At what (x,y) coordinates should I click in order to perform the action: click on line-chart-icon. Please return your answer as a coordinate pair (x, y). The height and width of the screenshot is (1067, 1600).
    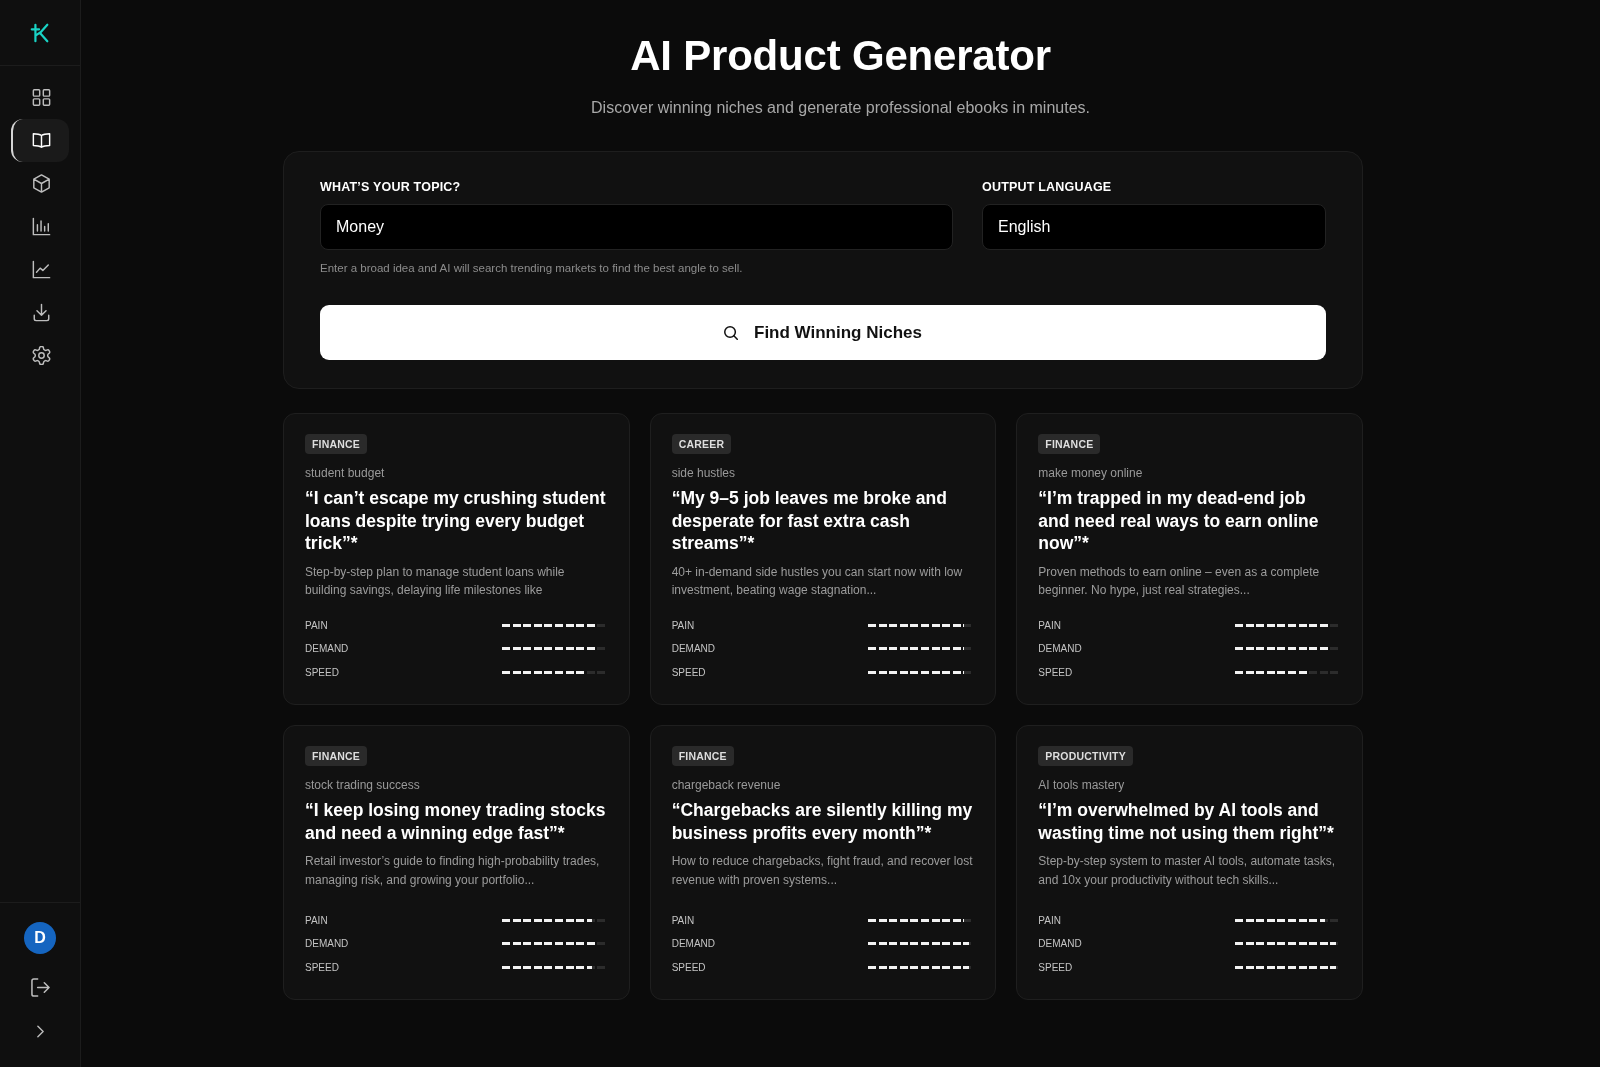
    Looking at the image, I should click on (41, 269).